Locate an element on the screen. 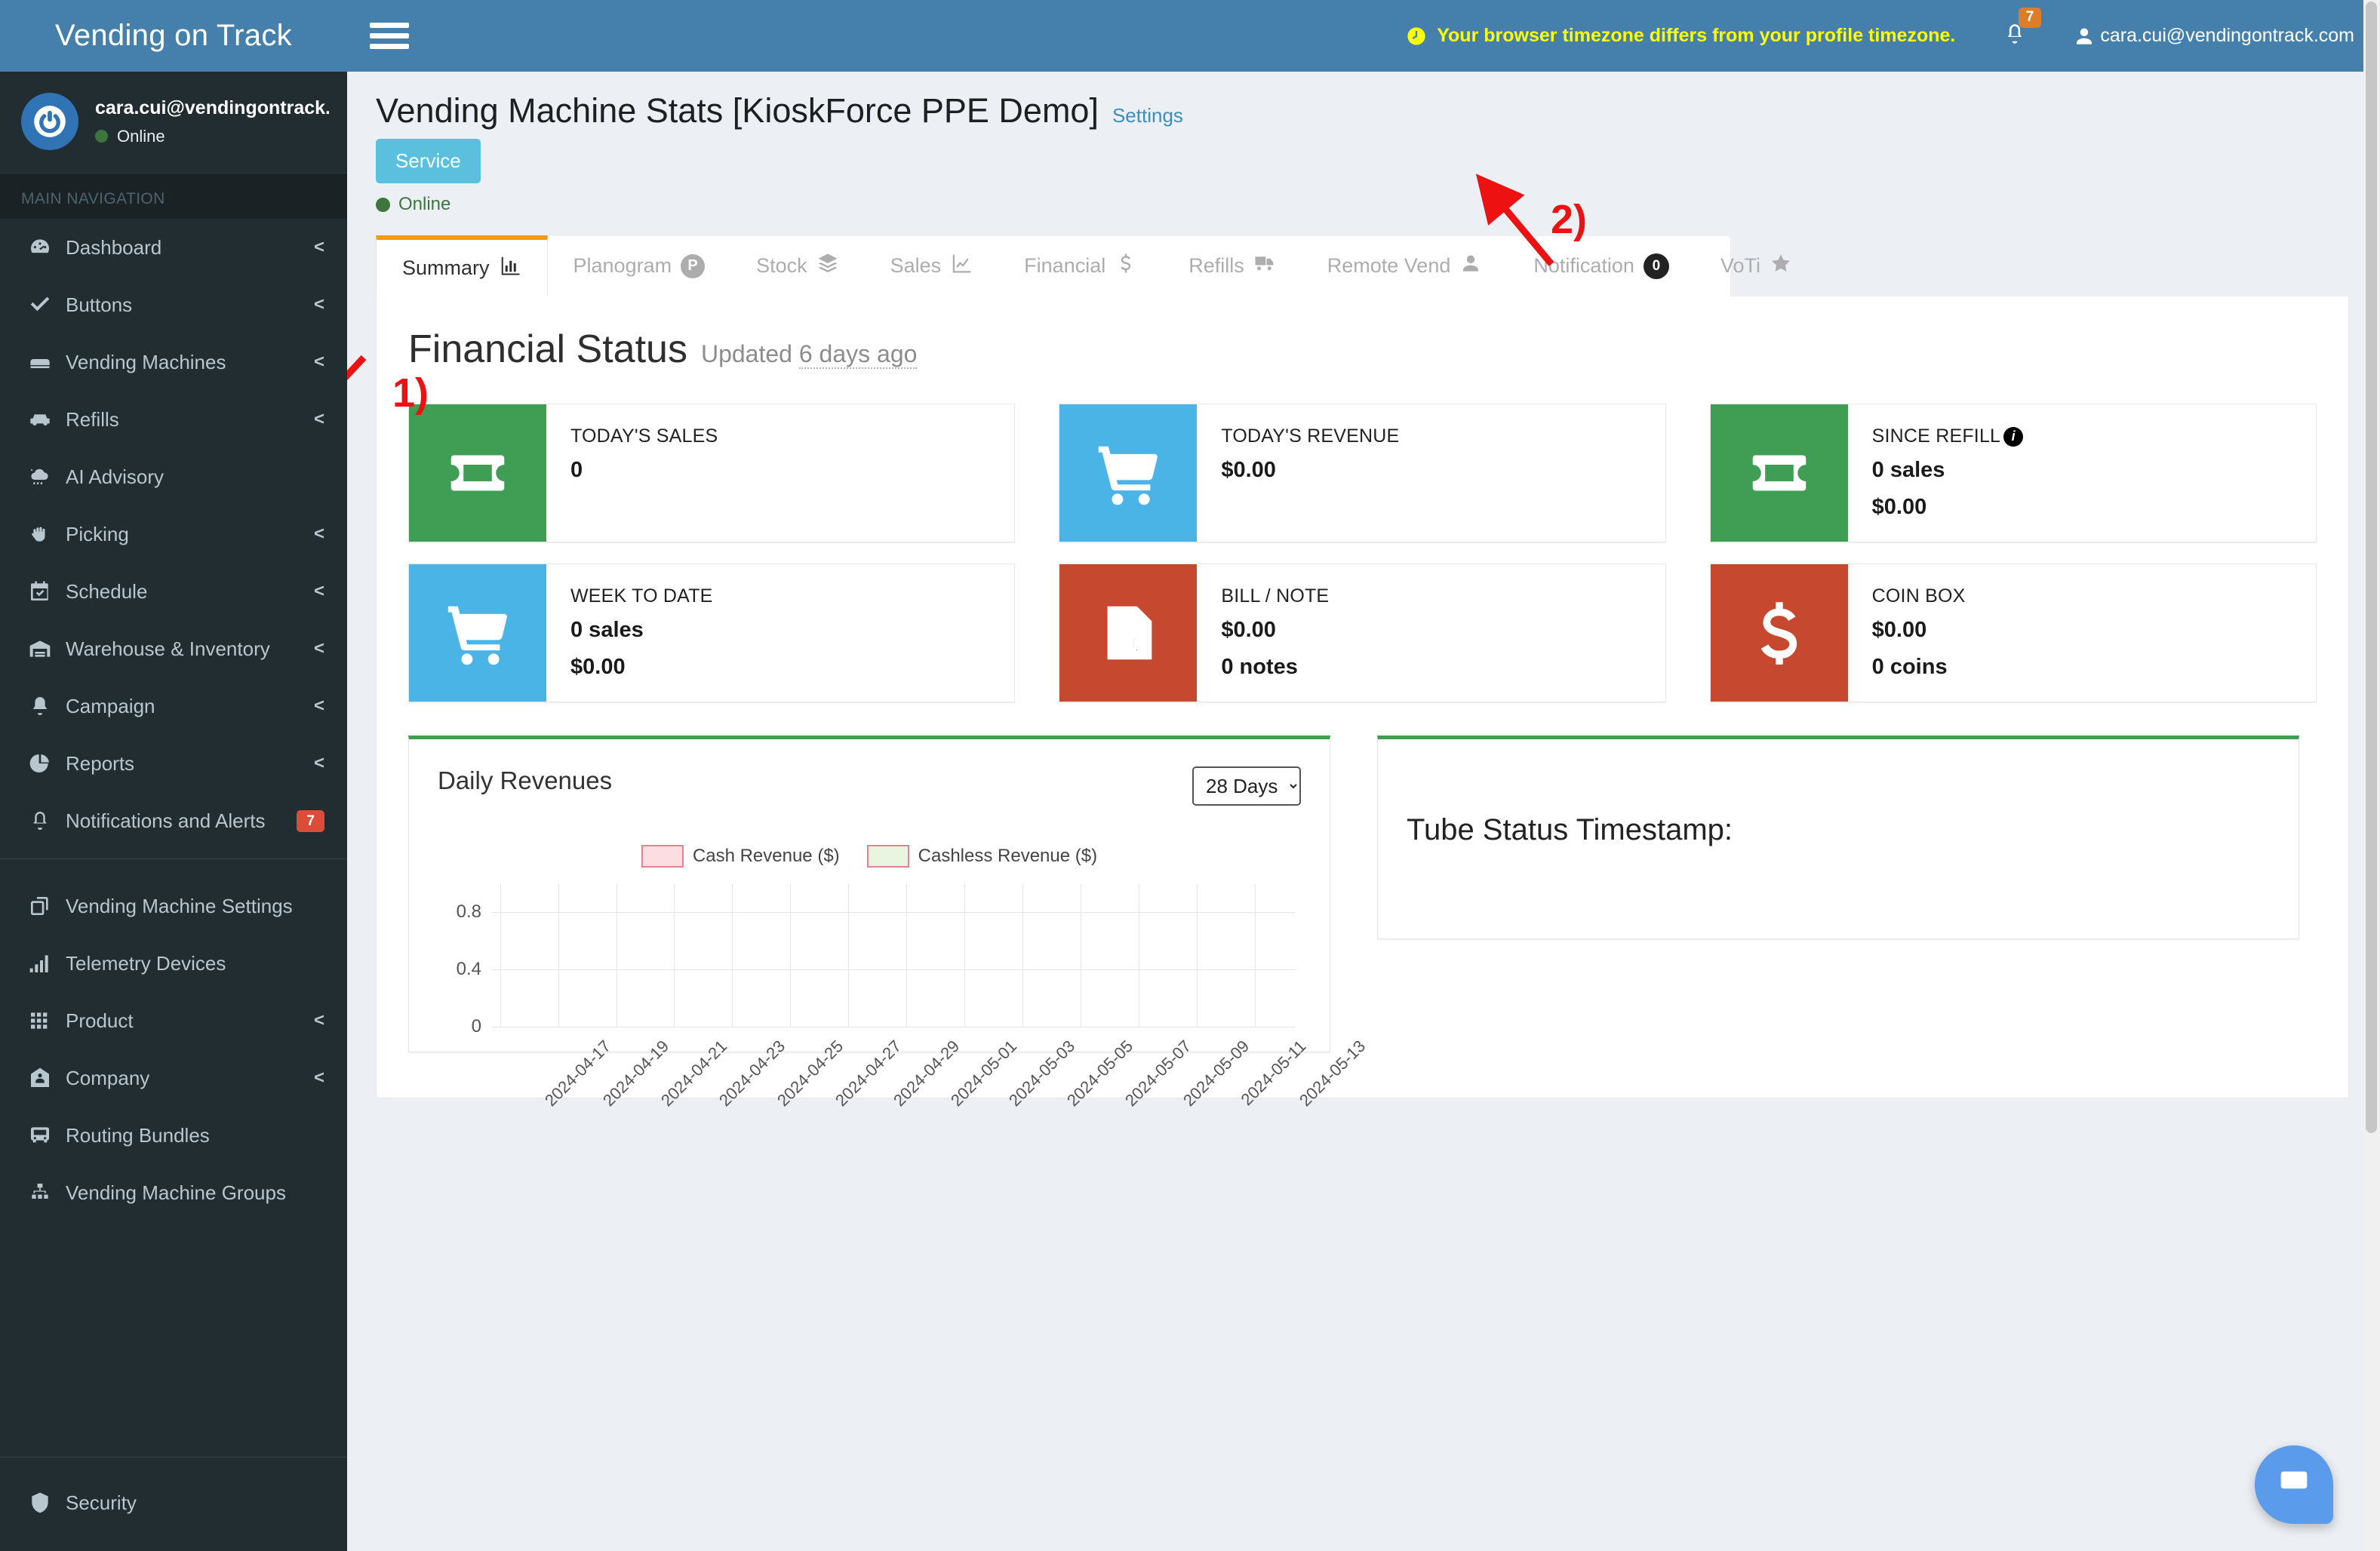 Image resolution: width=2380 pixels, height=1551 pixels. machine-status: Online is located at coordinates (1363, 204).